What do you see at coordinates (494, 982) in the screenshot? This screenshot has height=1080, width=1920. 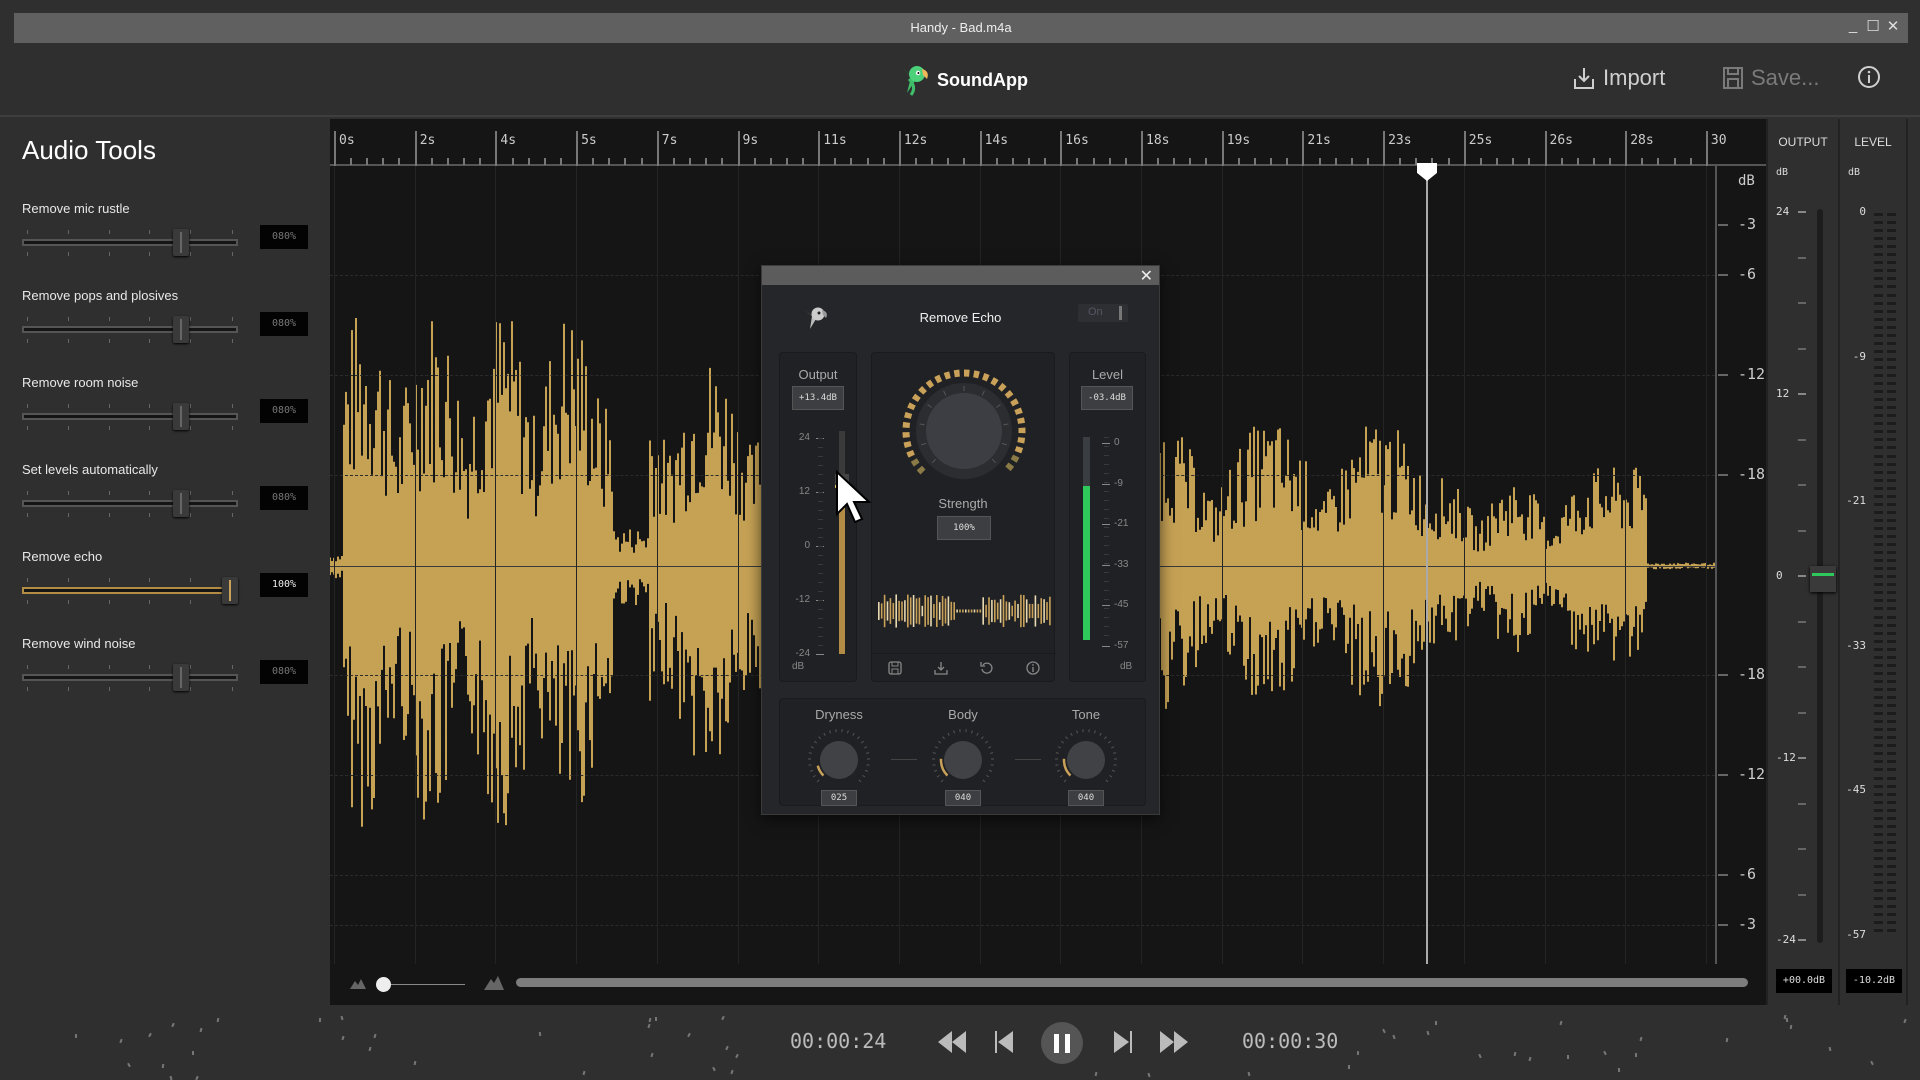 I see `zoom-in-icon` at bounding box center [494, 982].